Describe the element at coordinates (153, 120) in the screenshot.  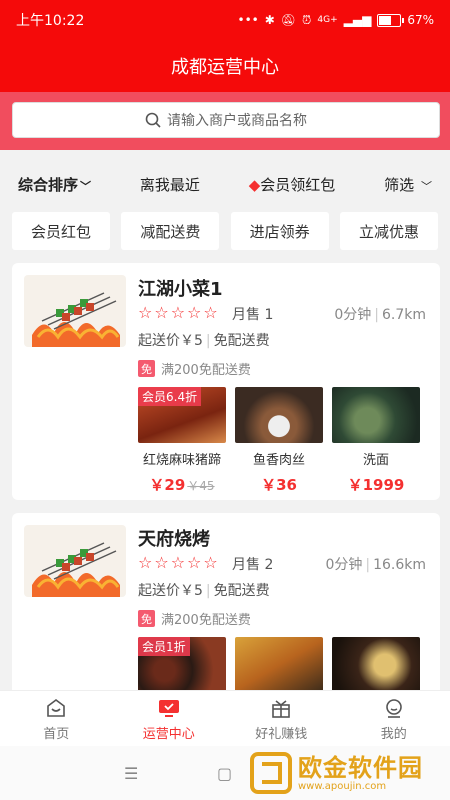
I see `search-icon` at that location.